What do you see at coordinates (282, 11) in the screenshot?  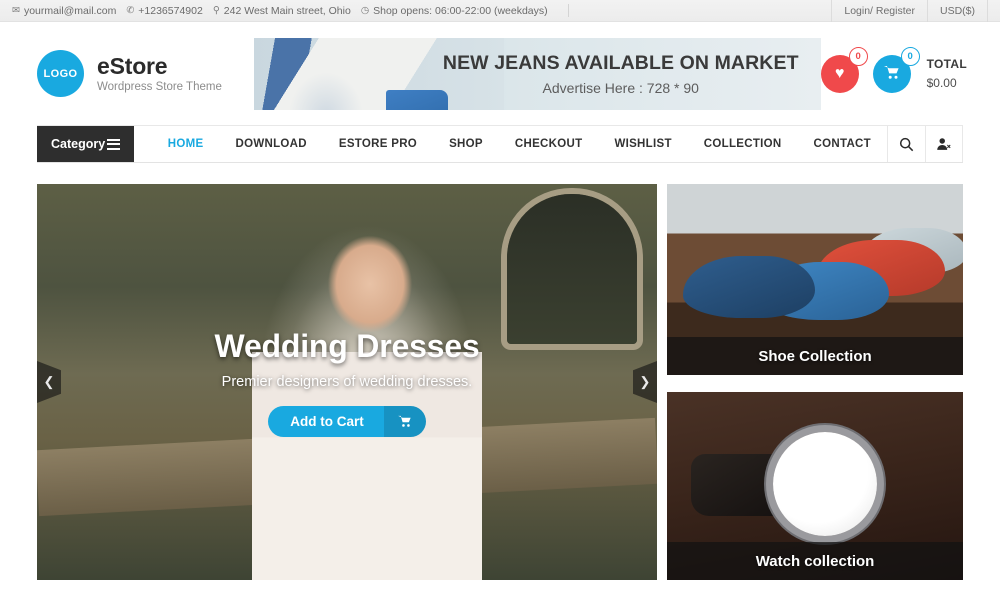 I see `contact-address: ⚲ 242 West Main street, Ohio` at bounding box center [282, 11].